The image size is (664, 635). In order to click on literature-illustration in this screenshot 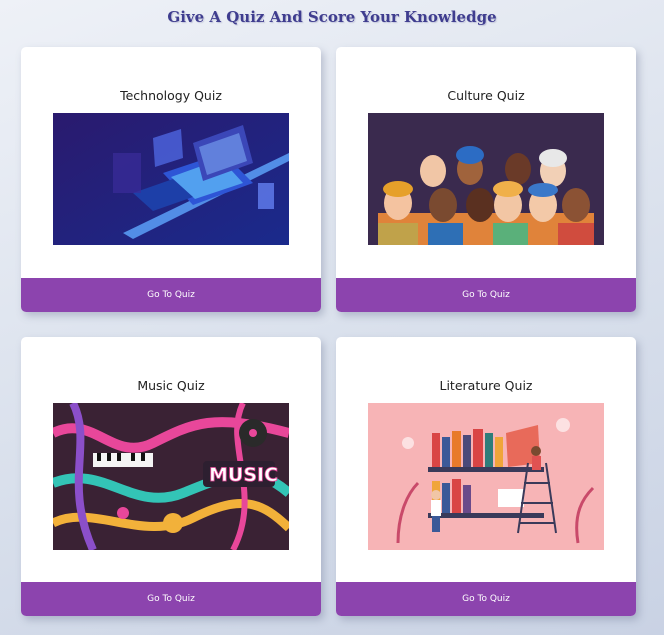, I will do `click(486, 476)`.